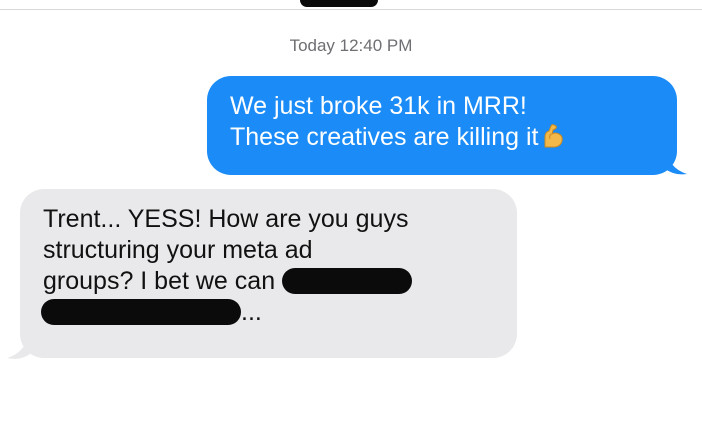 The height and width of the screenshot is (429, 702). What do you see at coordinates (675, 161) in the screenshot?
I see `outgoing-bubble-tail` at bounding box center [675, 161].